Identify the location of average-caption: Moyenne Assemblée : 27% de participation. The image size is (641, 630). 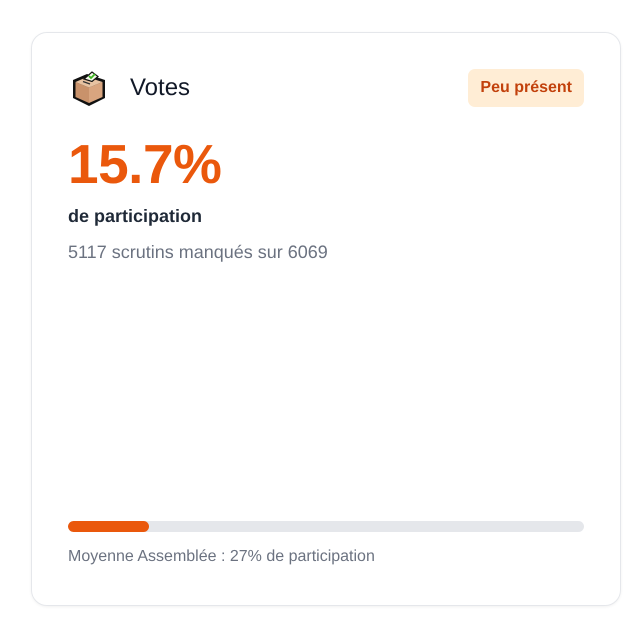
(221, 557).